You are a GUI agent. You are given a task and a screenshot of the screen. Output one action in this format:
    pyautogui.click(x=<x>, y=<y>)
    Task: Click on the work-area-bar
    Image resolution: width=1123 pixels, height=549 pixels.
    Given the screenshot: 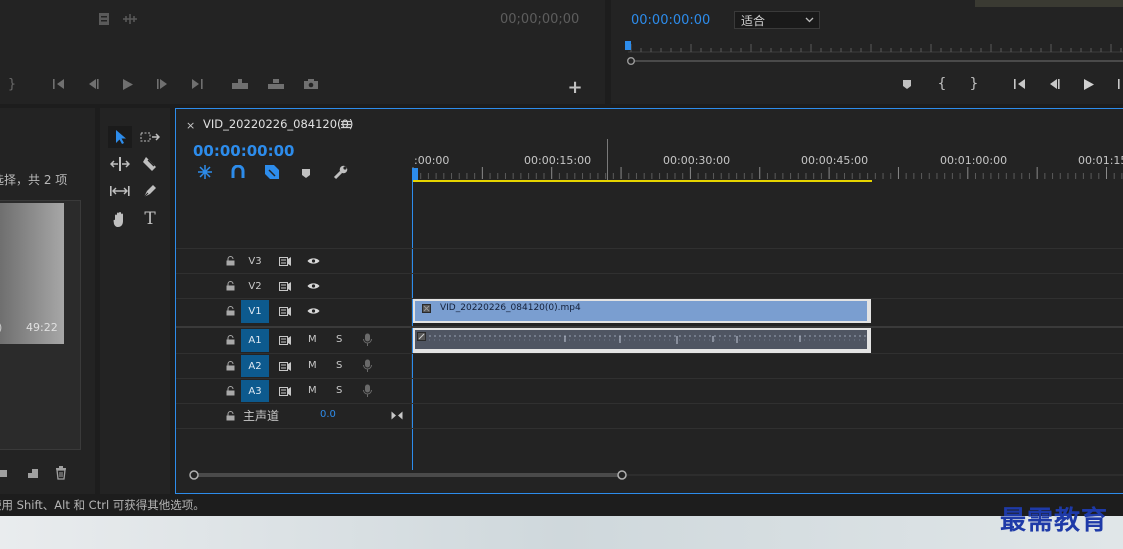 What is the action you would take?
    pyautogui.click(x=642, y=181)
    